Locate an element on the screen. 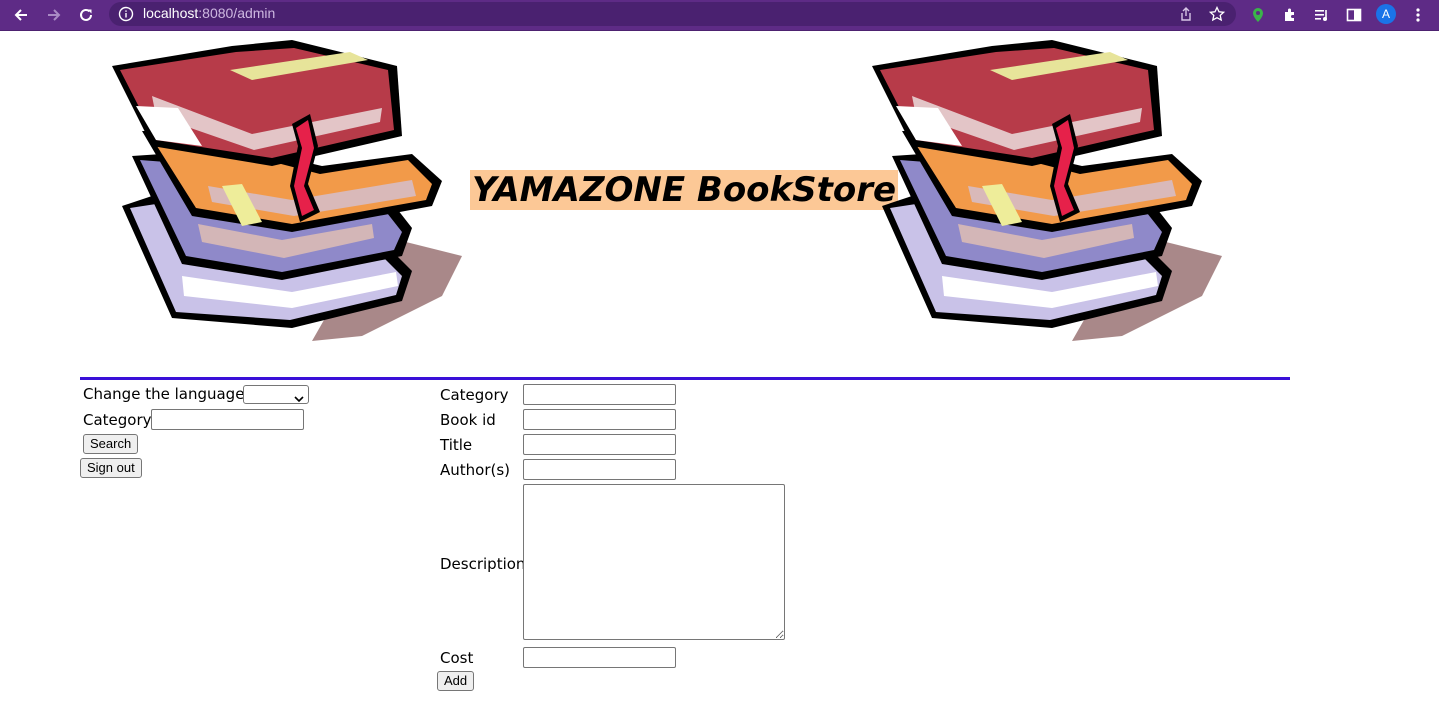  url-host: localhost is located at coordinates (171, 13).